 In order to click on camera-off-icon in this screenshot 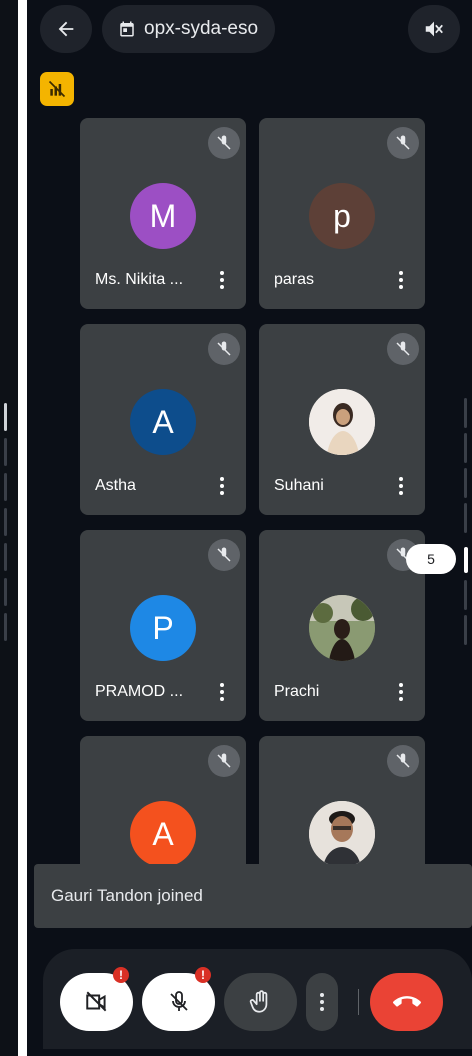, I will do `click(95, 1001)`.